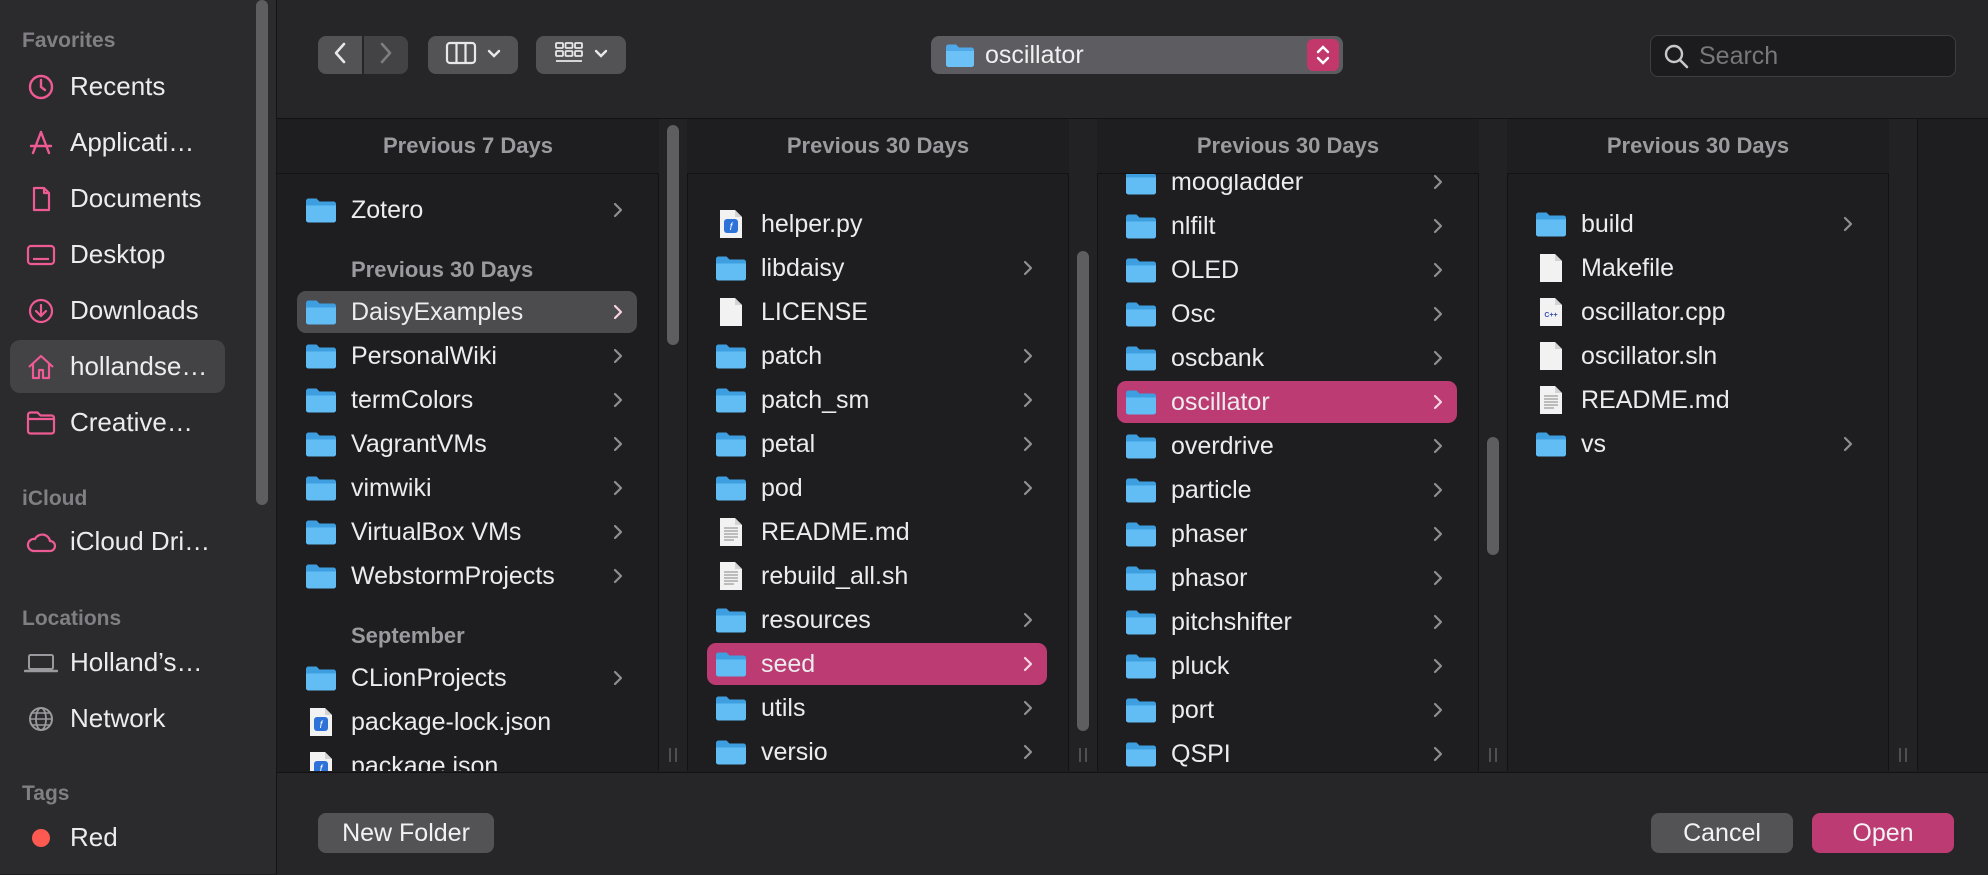  What do you see at coordinates (1287, 578) in the screenshot?
I see `folder-row: phasor` at bounding box center [1287, 578].